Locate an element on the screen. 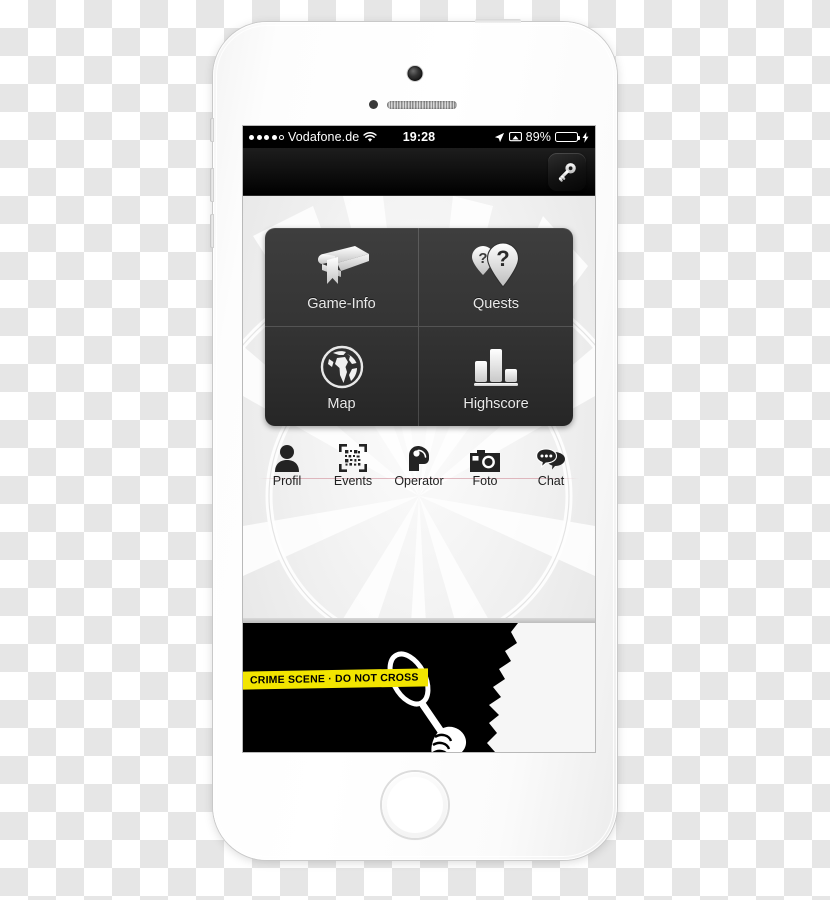 The width and height of the screenshot is (830, 900). volume-up-button is located at coordinates (212, 185).